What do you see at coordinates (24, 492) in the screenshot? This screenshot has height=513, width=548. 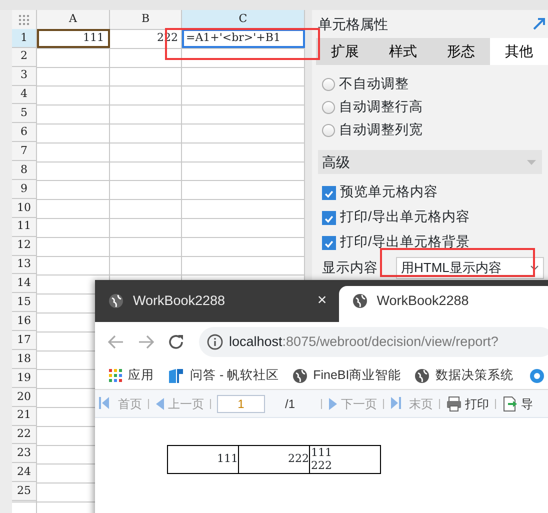 I see `row-header: 25` at bounding box center [24, 492].